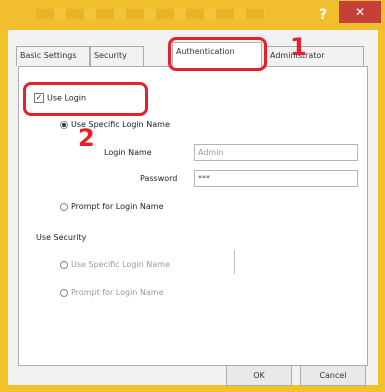 This screenshot has width=385, height=392. I want to click on callout-number-1: 1, so click(298, 47).